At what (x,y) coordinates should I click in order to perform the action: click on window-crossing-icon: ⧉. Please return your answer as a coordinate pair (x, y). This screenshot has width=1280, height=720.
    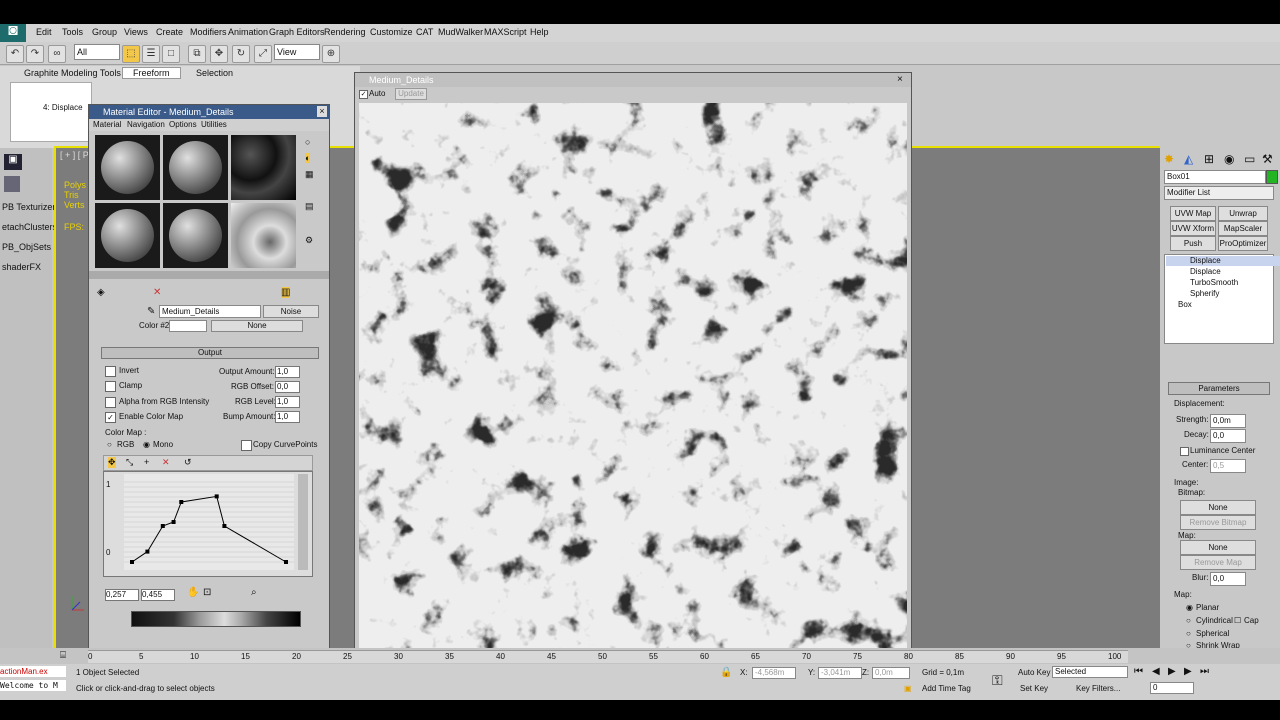
    Looking at the image, I should click on (197, 54).